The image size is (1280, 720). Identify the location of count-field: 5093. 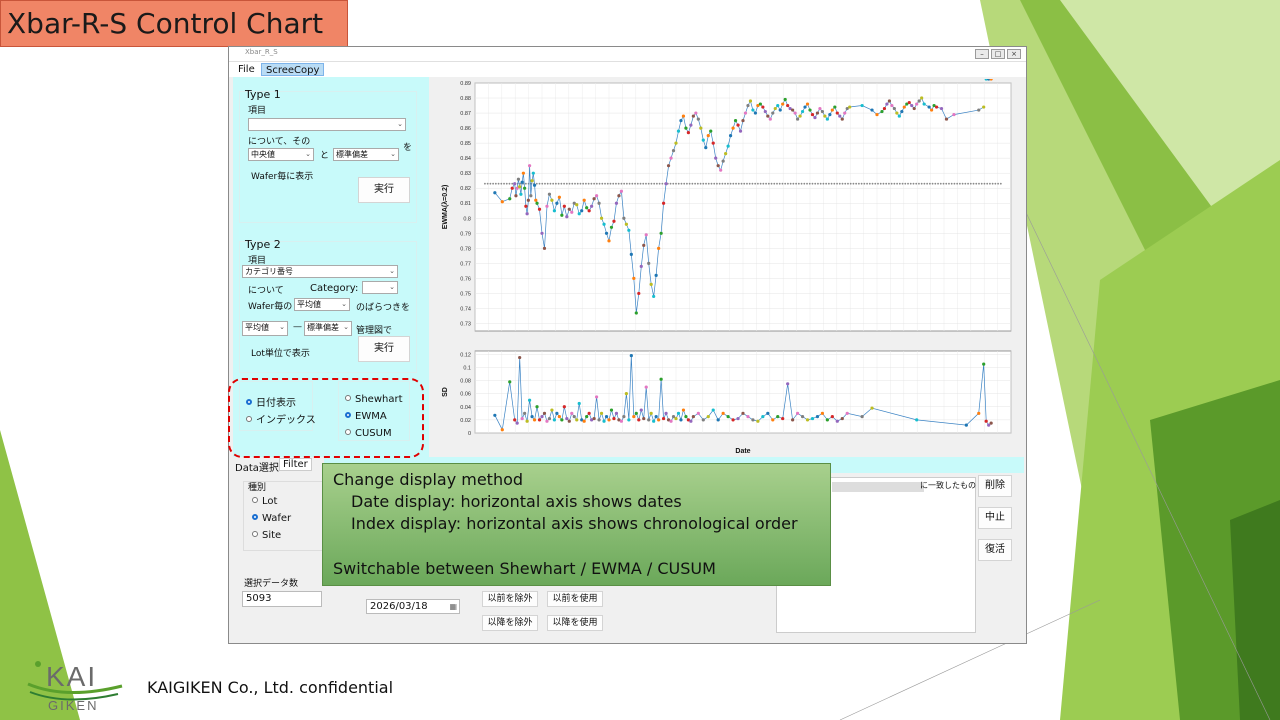
(282, 599).